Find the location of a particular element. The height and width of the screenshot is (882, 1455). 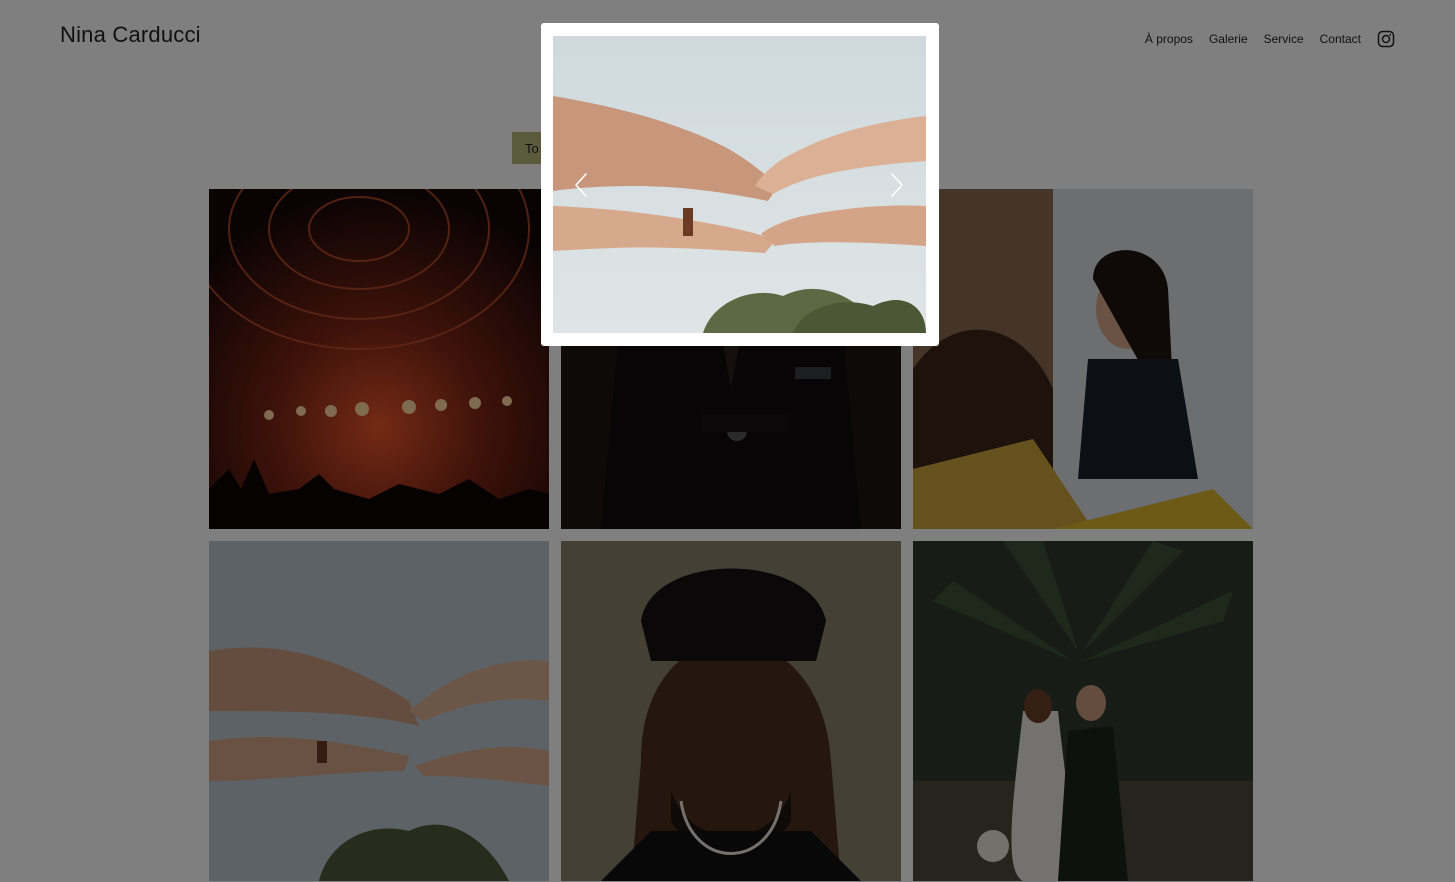

lightbox-next-button is located at coordinates (897, 185).